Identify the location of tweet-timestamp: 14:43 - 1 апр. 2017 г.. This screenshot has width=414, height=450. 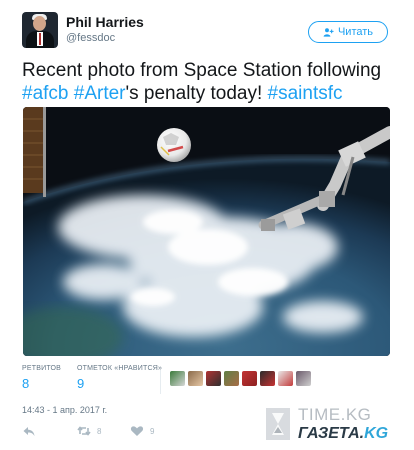
(64, 410).